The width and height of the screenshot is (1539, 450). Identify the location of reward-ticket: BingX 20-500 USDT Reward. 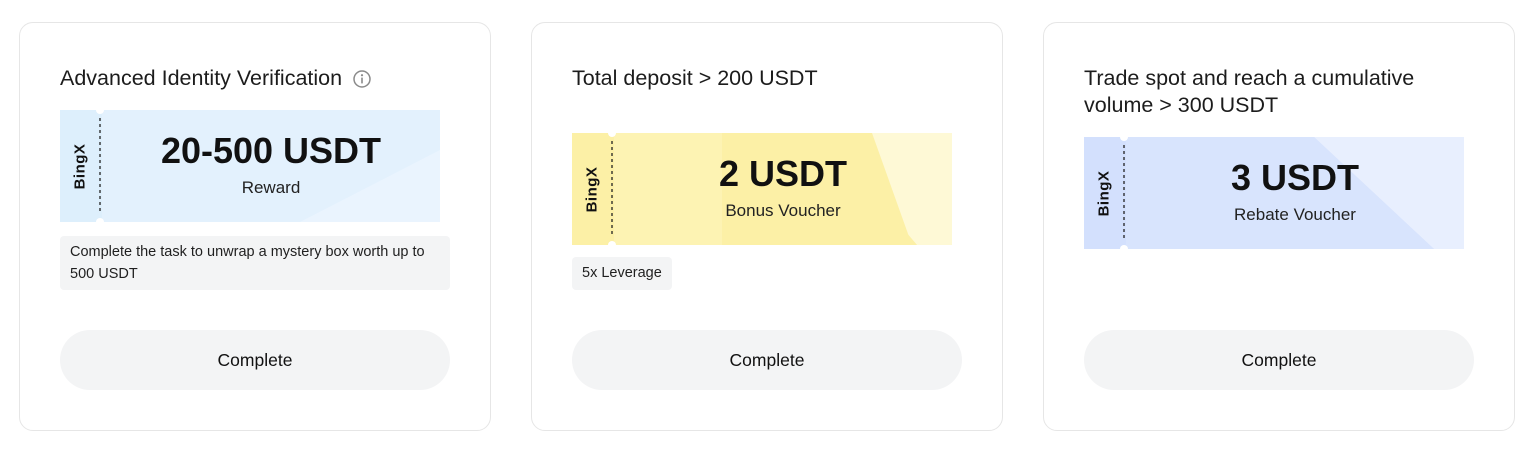
(250, 166).